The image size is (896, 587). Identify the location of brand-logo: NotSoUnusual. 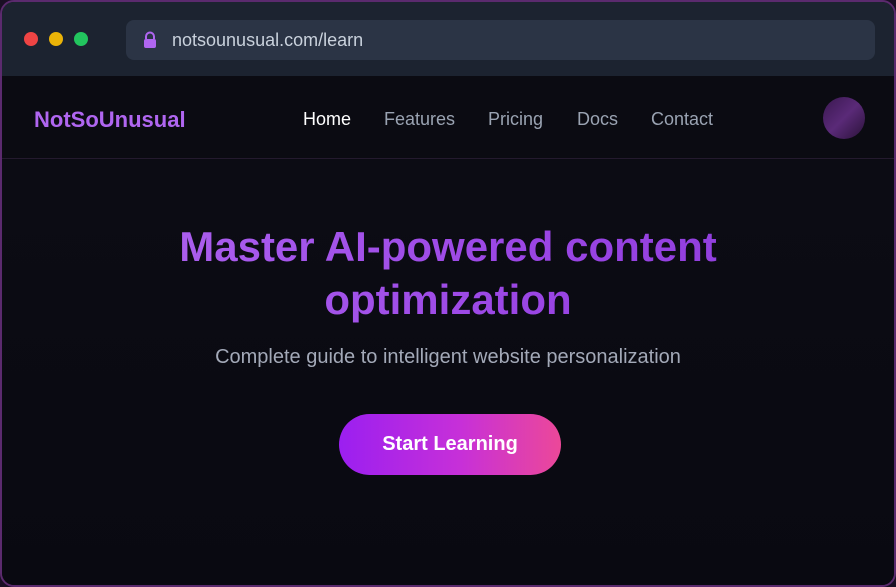
(110, 120).